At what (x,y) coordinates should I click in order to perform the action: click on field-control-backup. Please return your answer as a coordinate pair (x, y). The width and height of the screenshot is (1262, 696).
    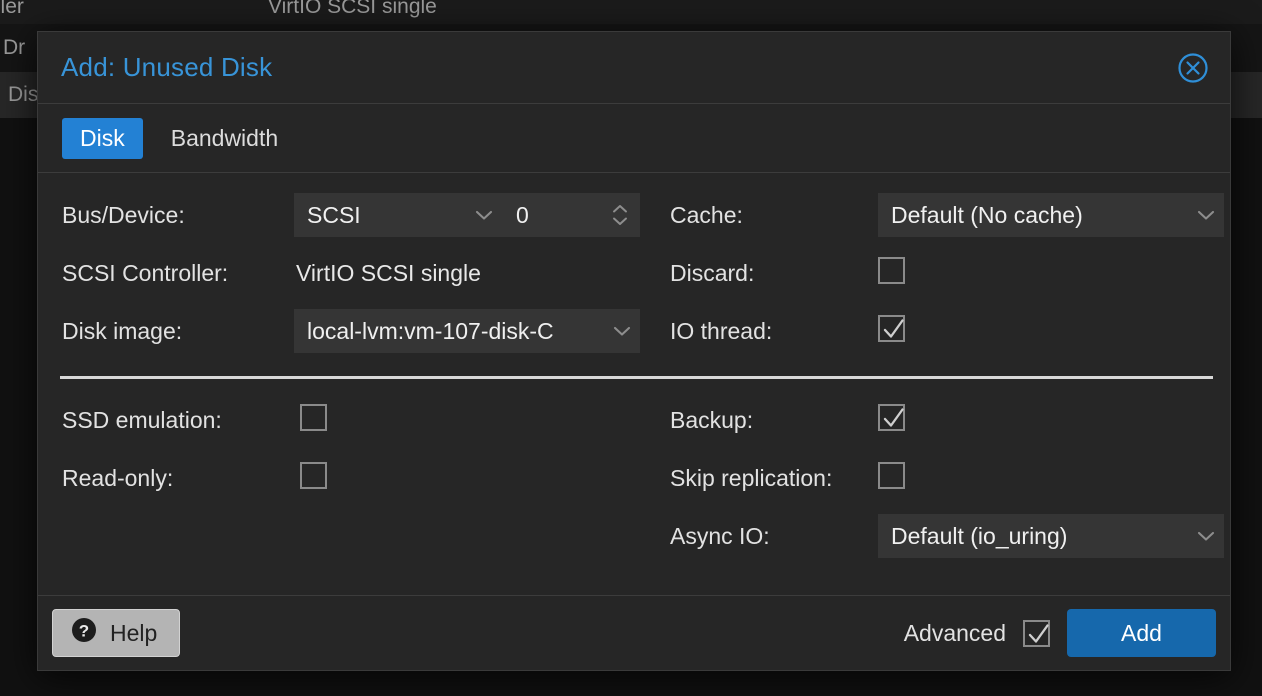
    Looking at the image, I should click on (891, 420).